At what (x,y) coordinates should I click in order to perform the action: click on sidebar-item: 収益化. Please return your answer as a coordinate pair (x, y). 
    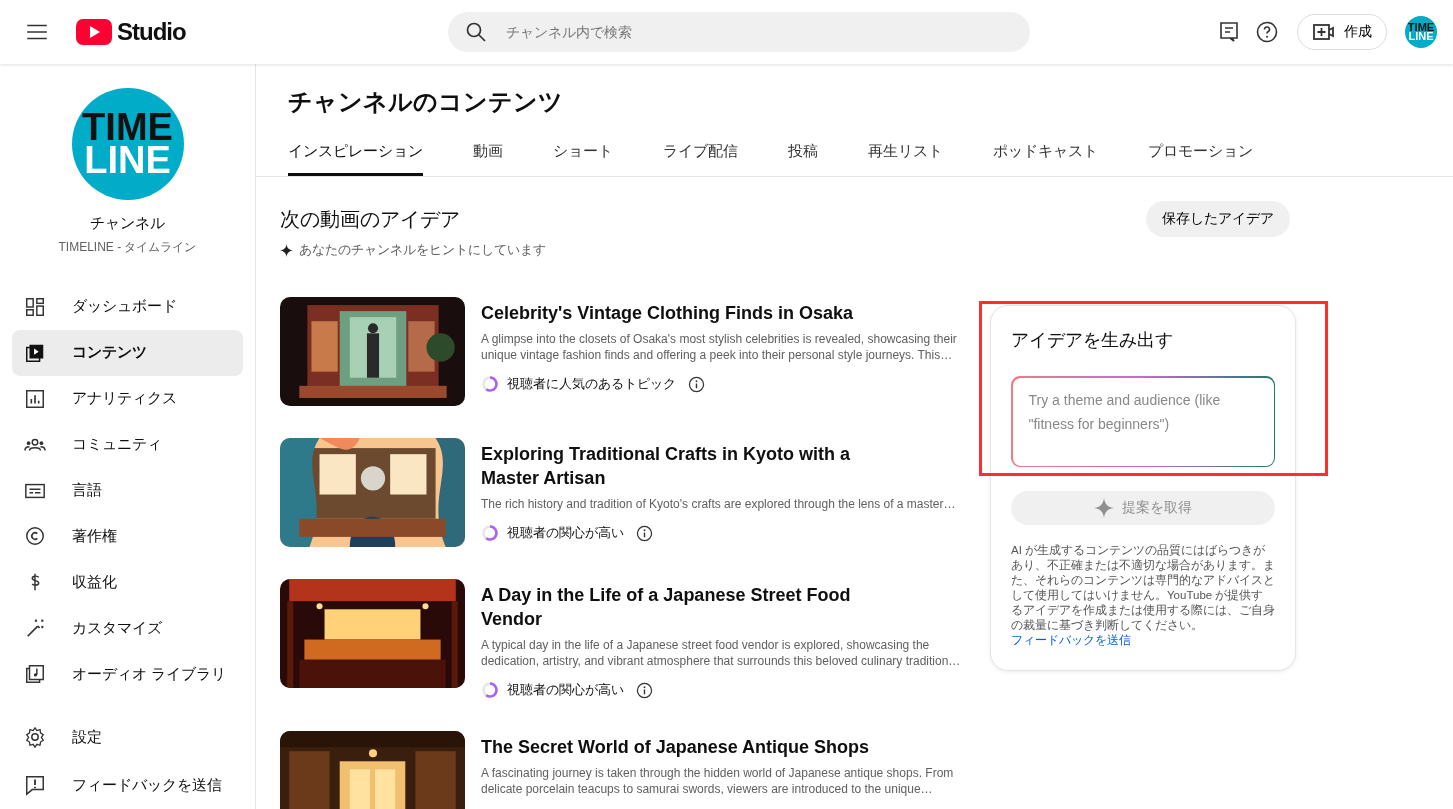
    Looking at the image, I should click on (127, 582).